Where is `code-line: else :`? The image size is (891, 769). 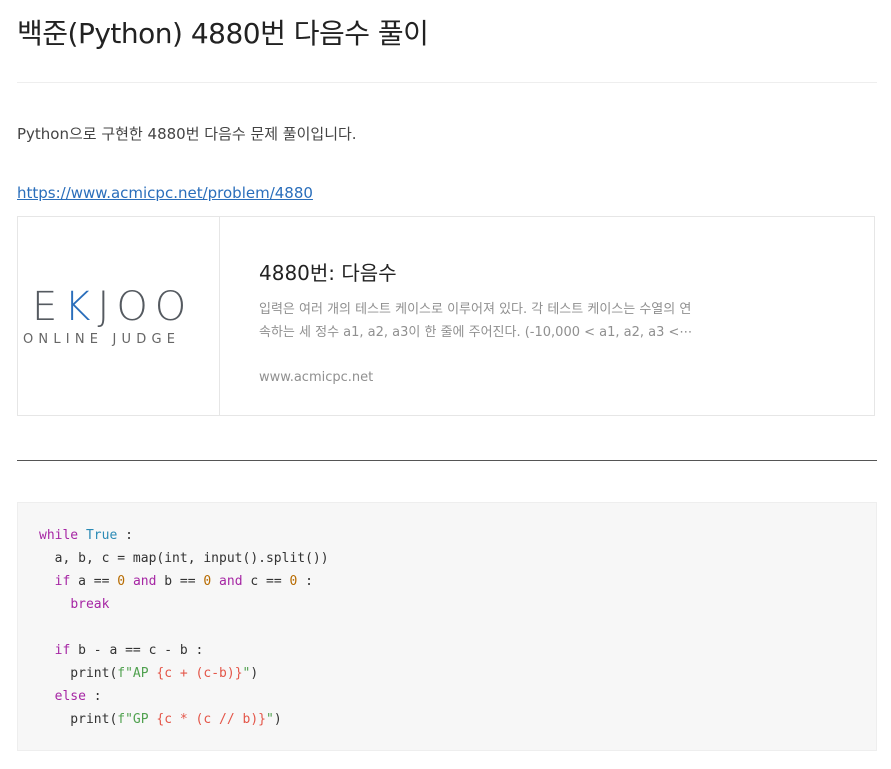 code-line: else : is located at coordinates (78, 696).